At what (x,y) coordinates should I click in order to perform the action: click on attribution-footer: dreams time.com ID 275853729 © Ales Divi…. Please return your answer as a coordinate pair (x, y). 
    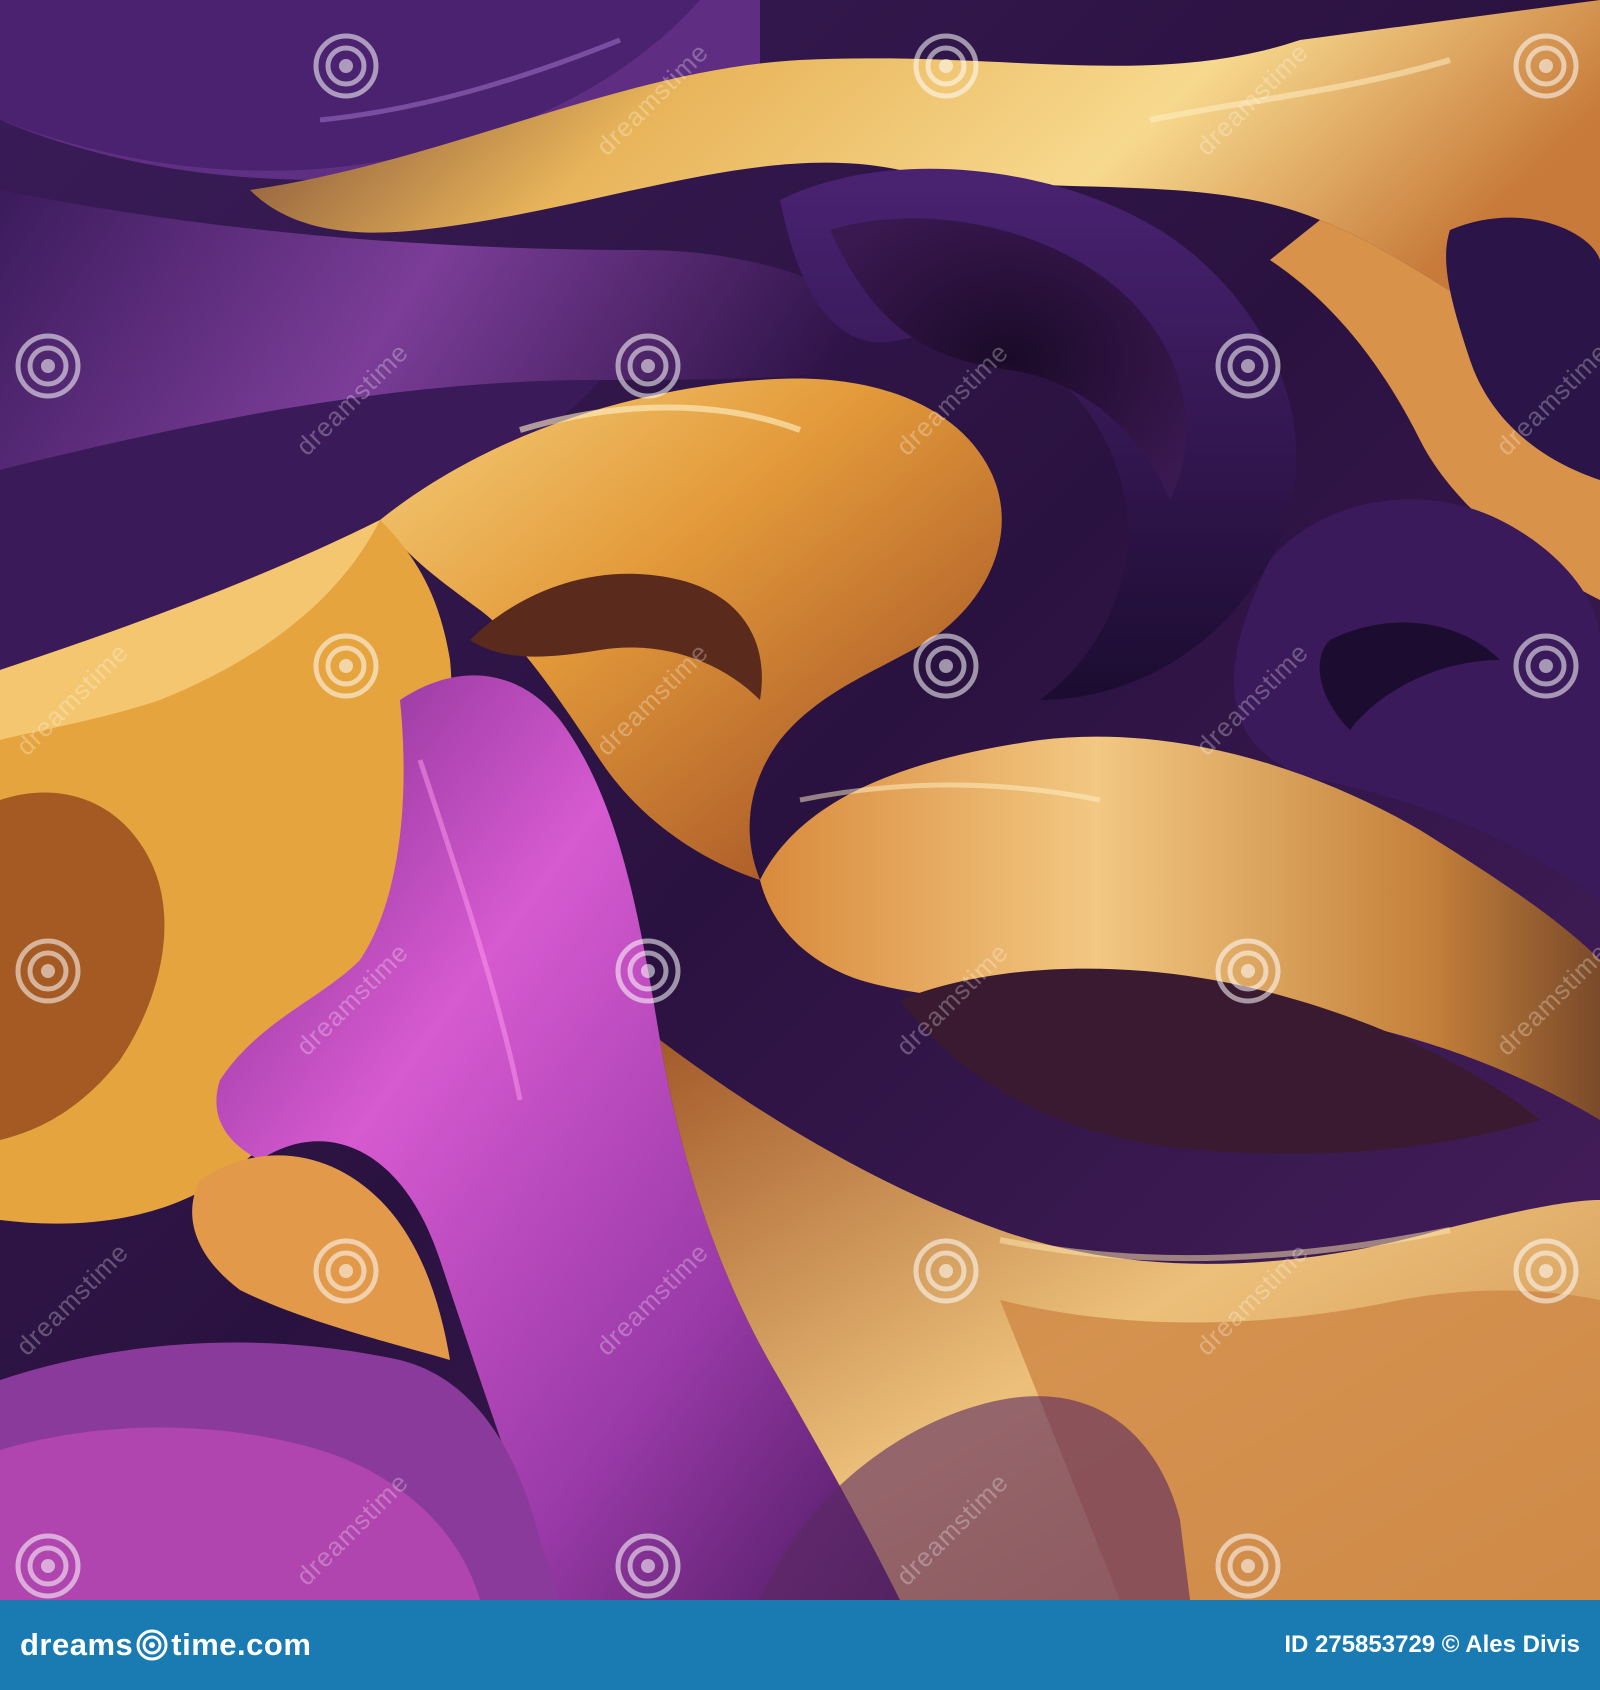
    Looking at the image, I should click on (800, 1645).